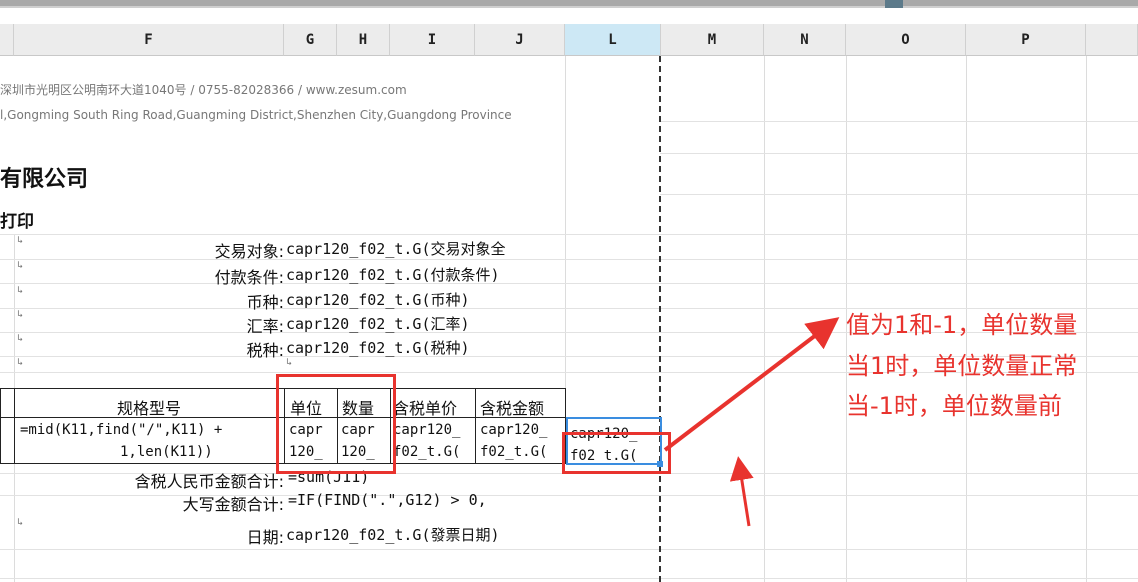 This screenshot has width=1138, height=582. Describe the element at coordinates (751, 384) in the screenshot. I see `arrow-to-annotation` at that location.